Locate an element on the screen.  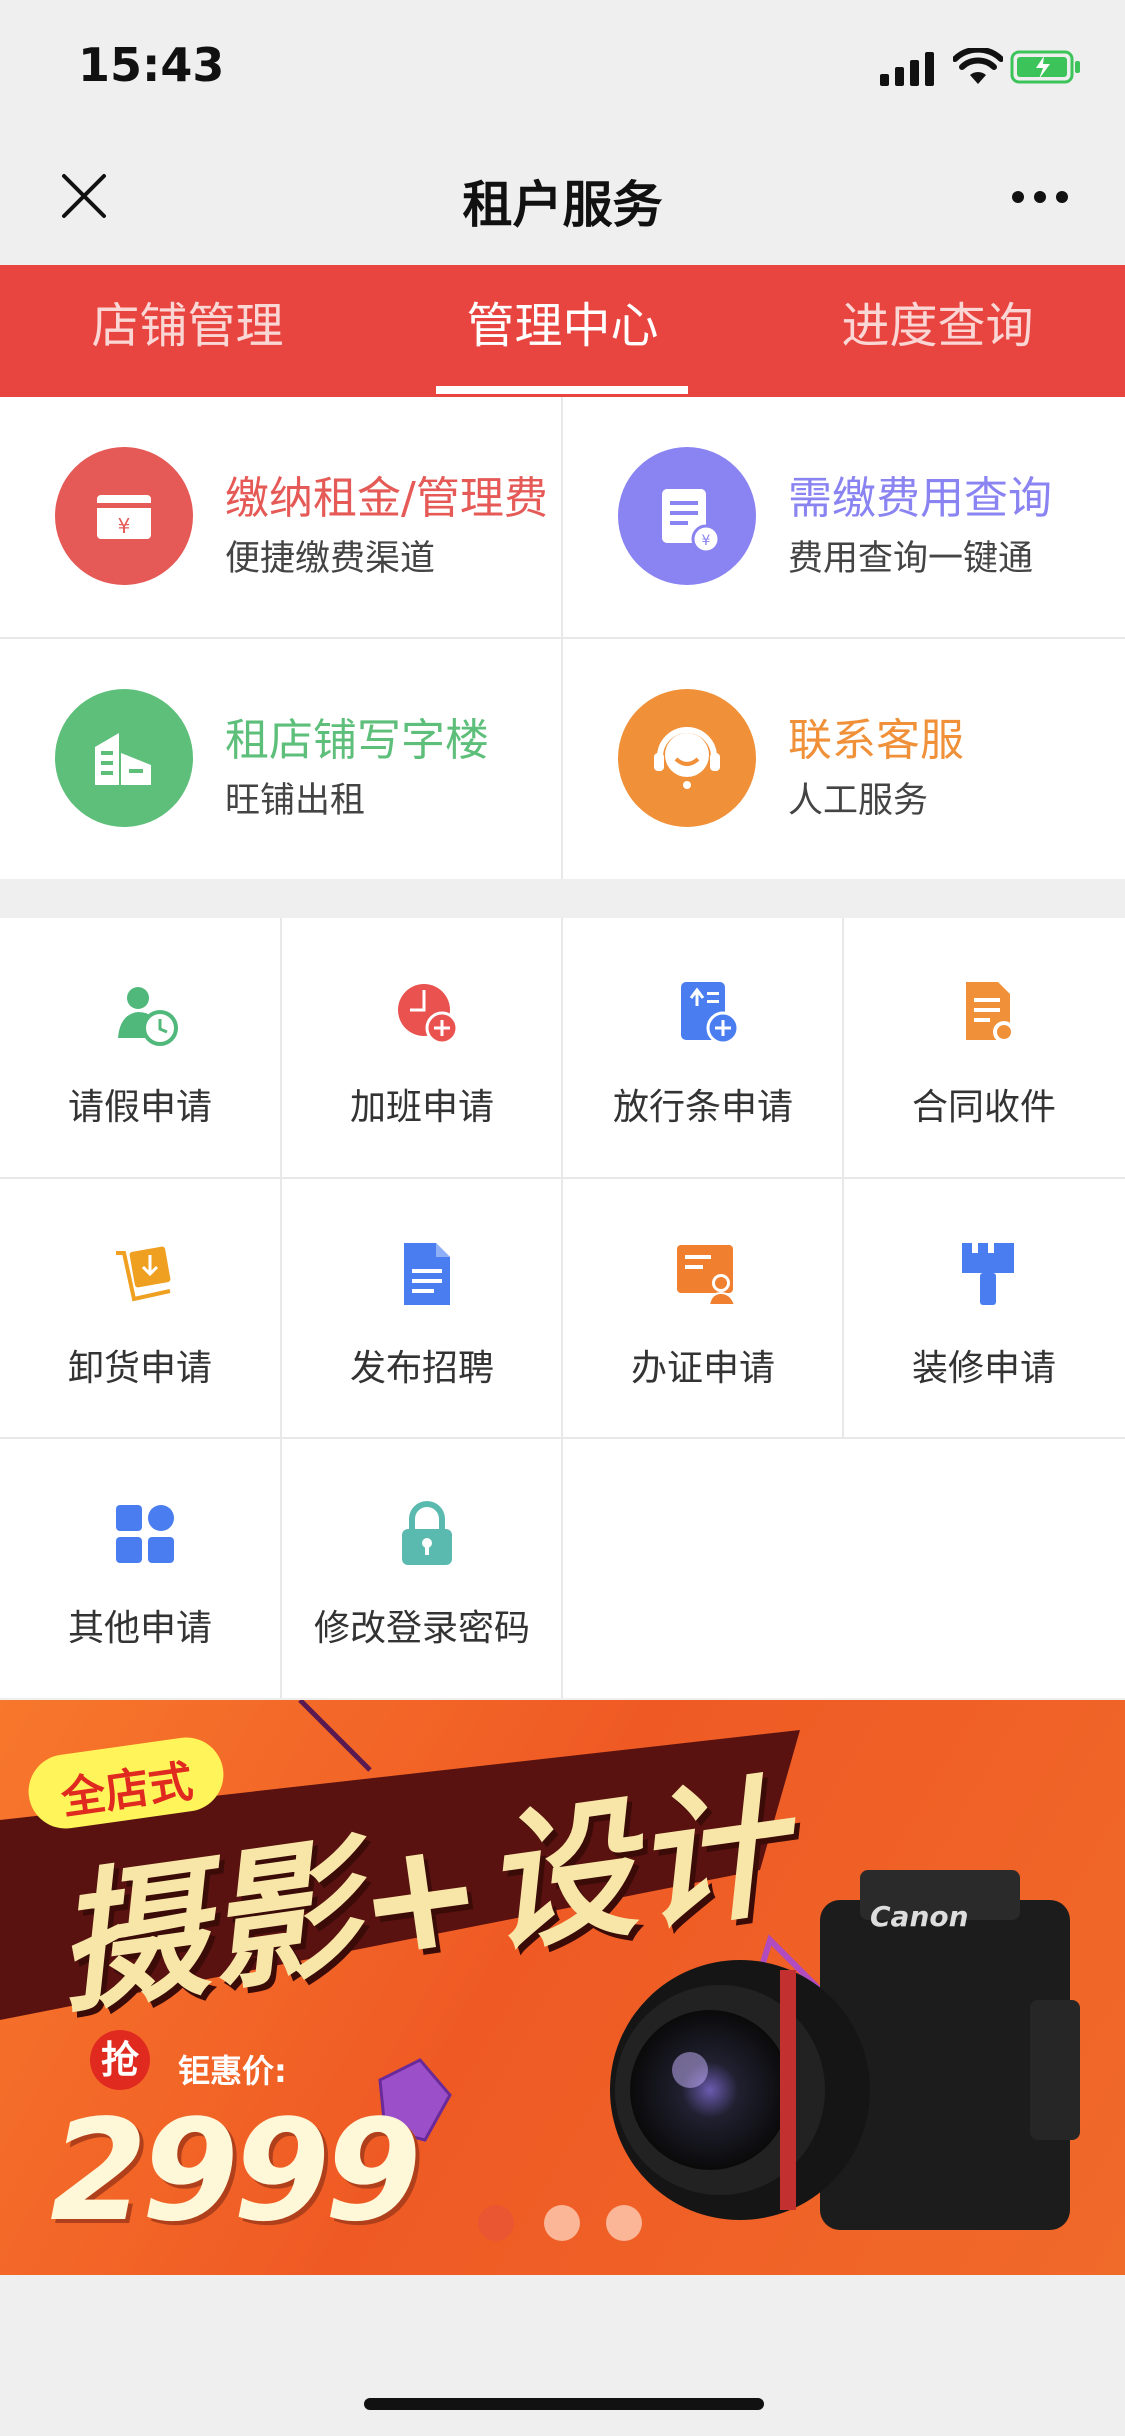
service-subtitle: 便捷缴费渠道 is located at coordinates (330, 559).